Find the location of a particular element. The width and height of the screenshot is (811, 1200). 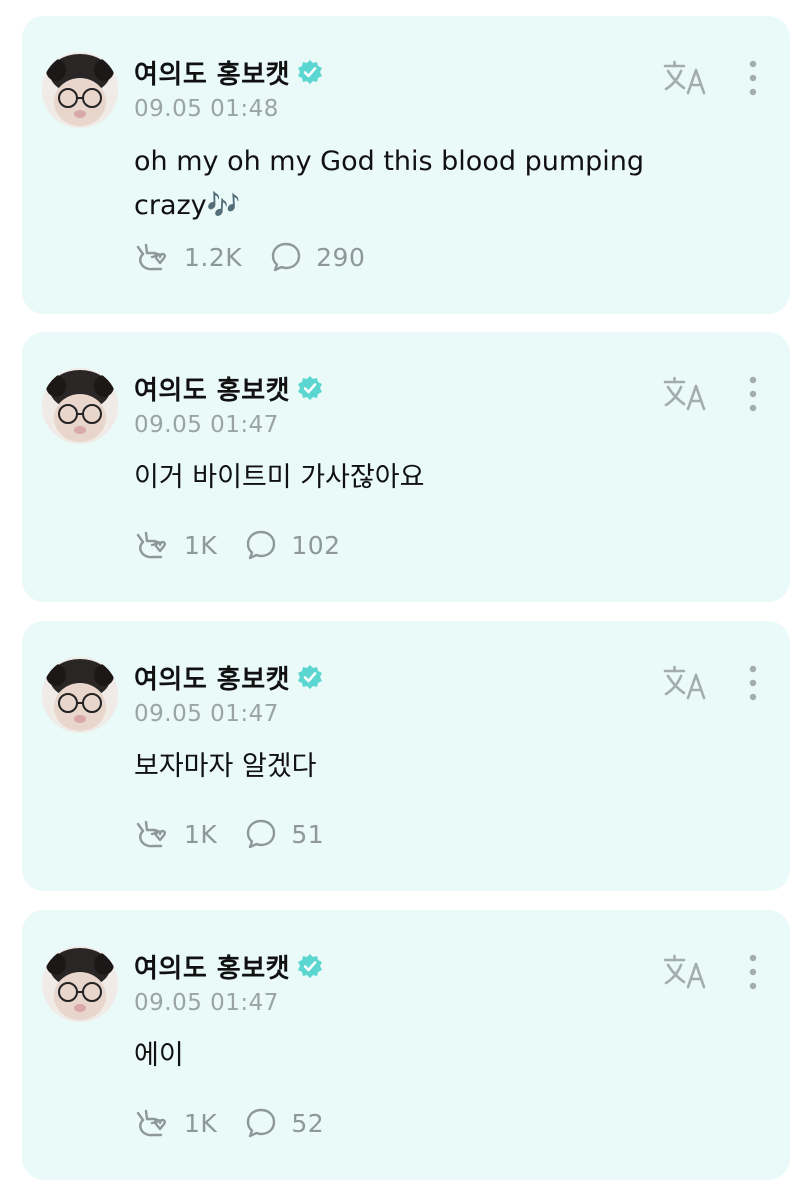

comment-button: 290 is located at coordinates (317, 257).